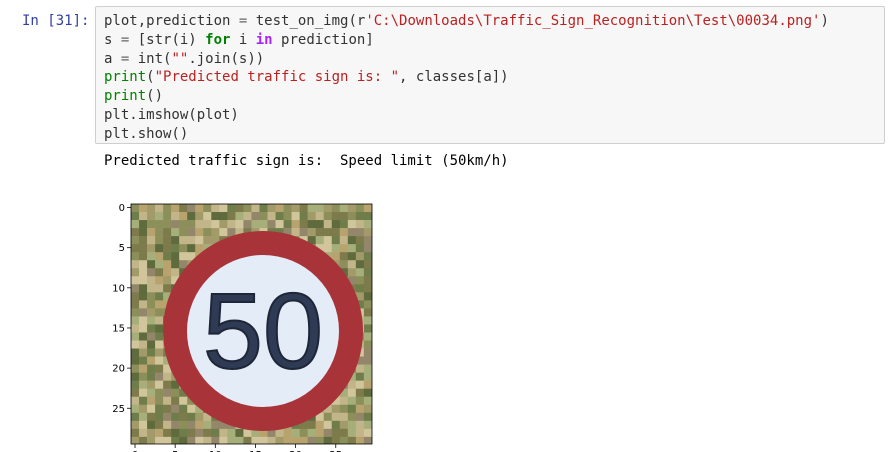 The width and height of the screenshot is (889, 452). Describe the element at coordinates (237, 448) in the screenshot. I see `x-axis-ticks: 0510152025` at that location.